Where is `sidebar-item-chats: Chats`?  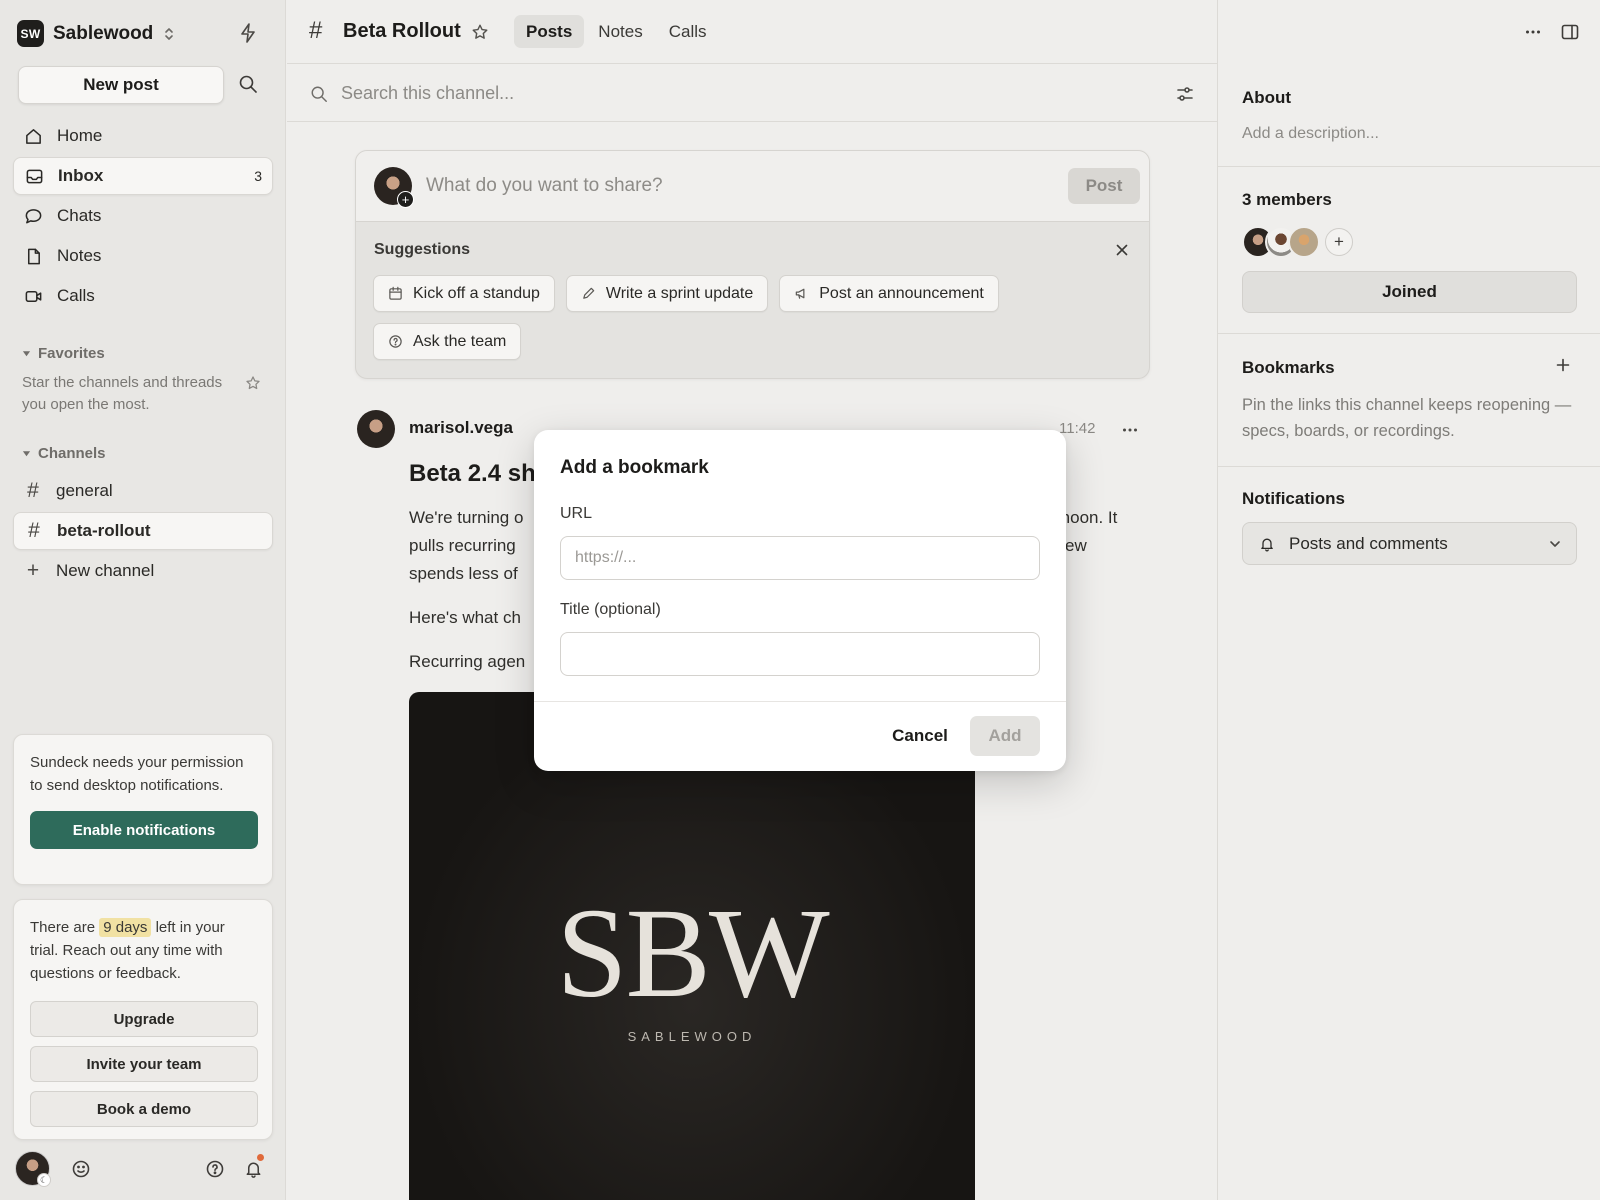 sidebar-item-chats: Chats is located at coordinates (143, 216).